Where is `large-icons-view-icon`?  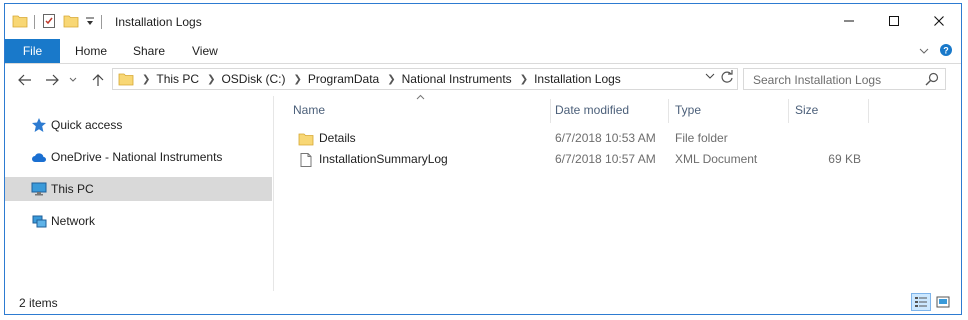 large-icons-view-icon is located at coordinates (943, 302).